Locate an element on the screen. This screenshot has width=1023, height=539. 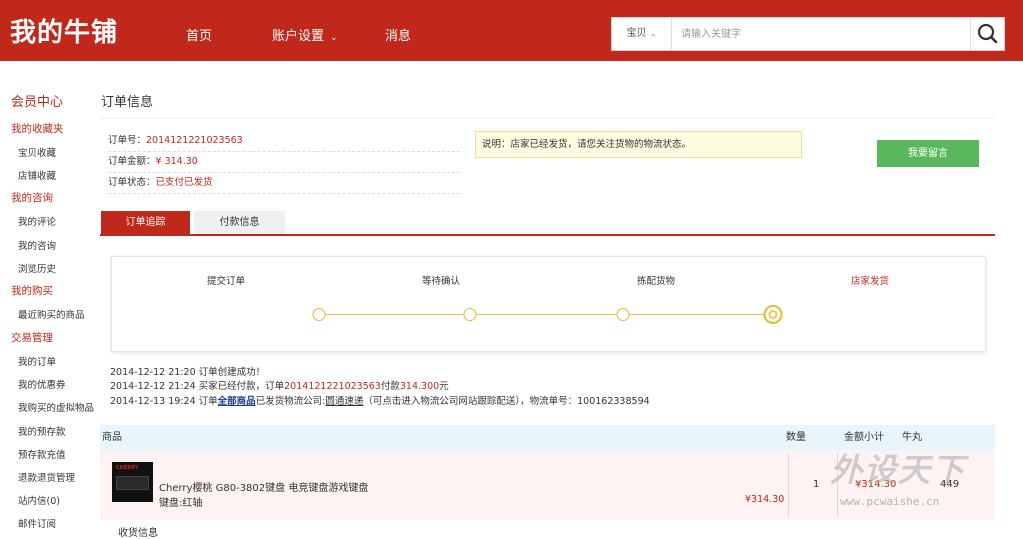
sidebar-item-my-orders: 我的订单 is located at coordinates (37, 361).